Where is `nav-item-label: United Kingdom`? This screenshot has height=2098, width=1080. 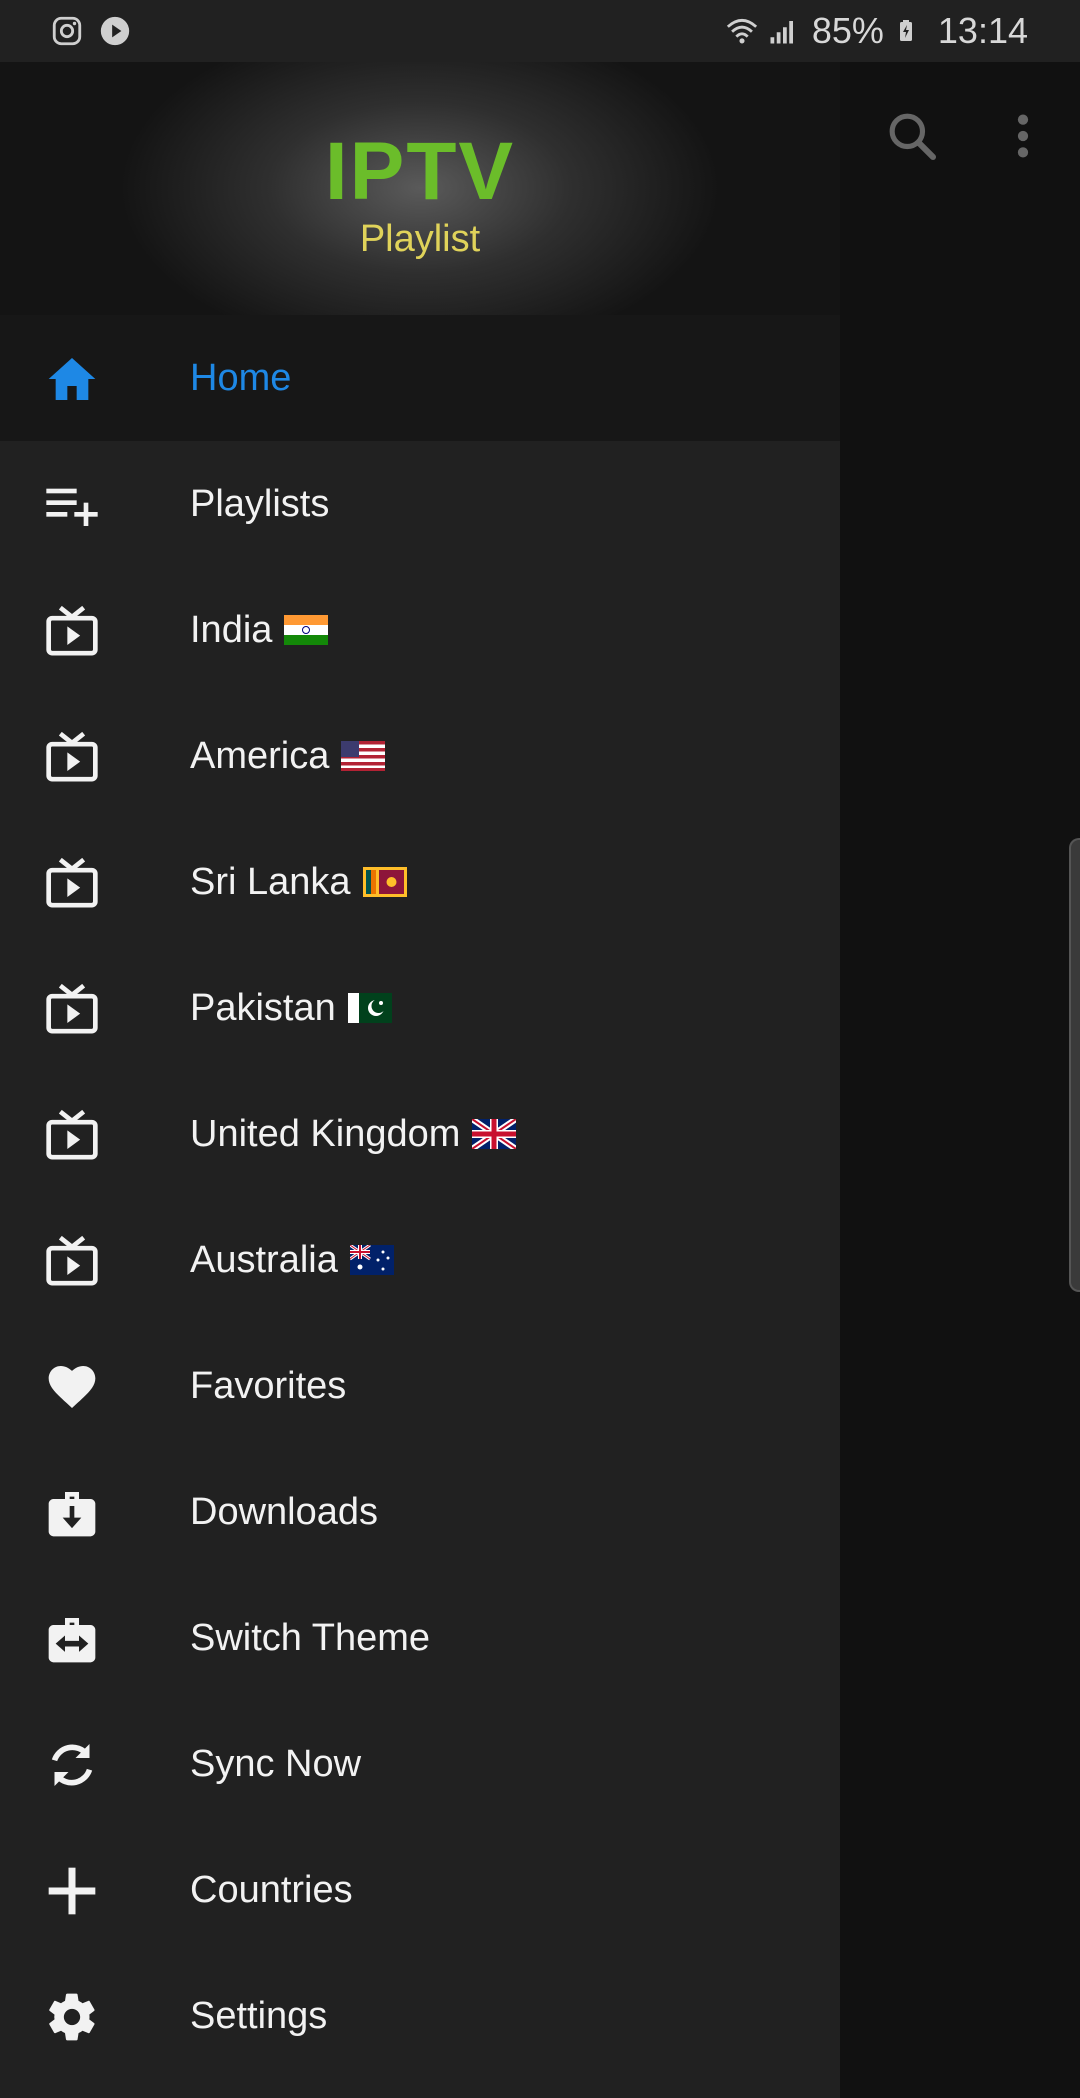 nav-item-label: United Kingdom is located at coordinates (325, 1133).